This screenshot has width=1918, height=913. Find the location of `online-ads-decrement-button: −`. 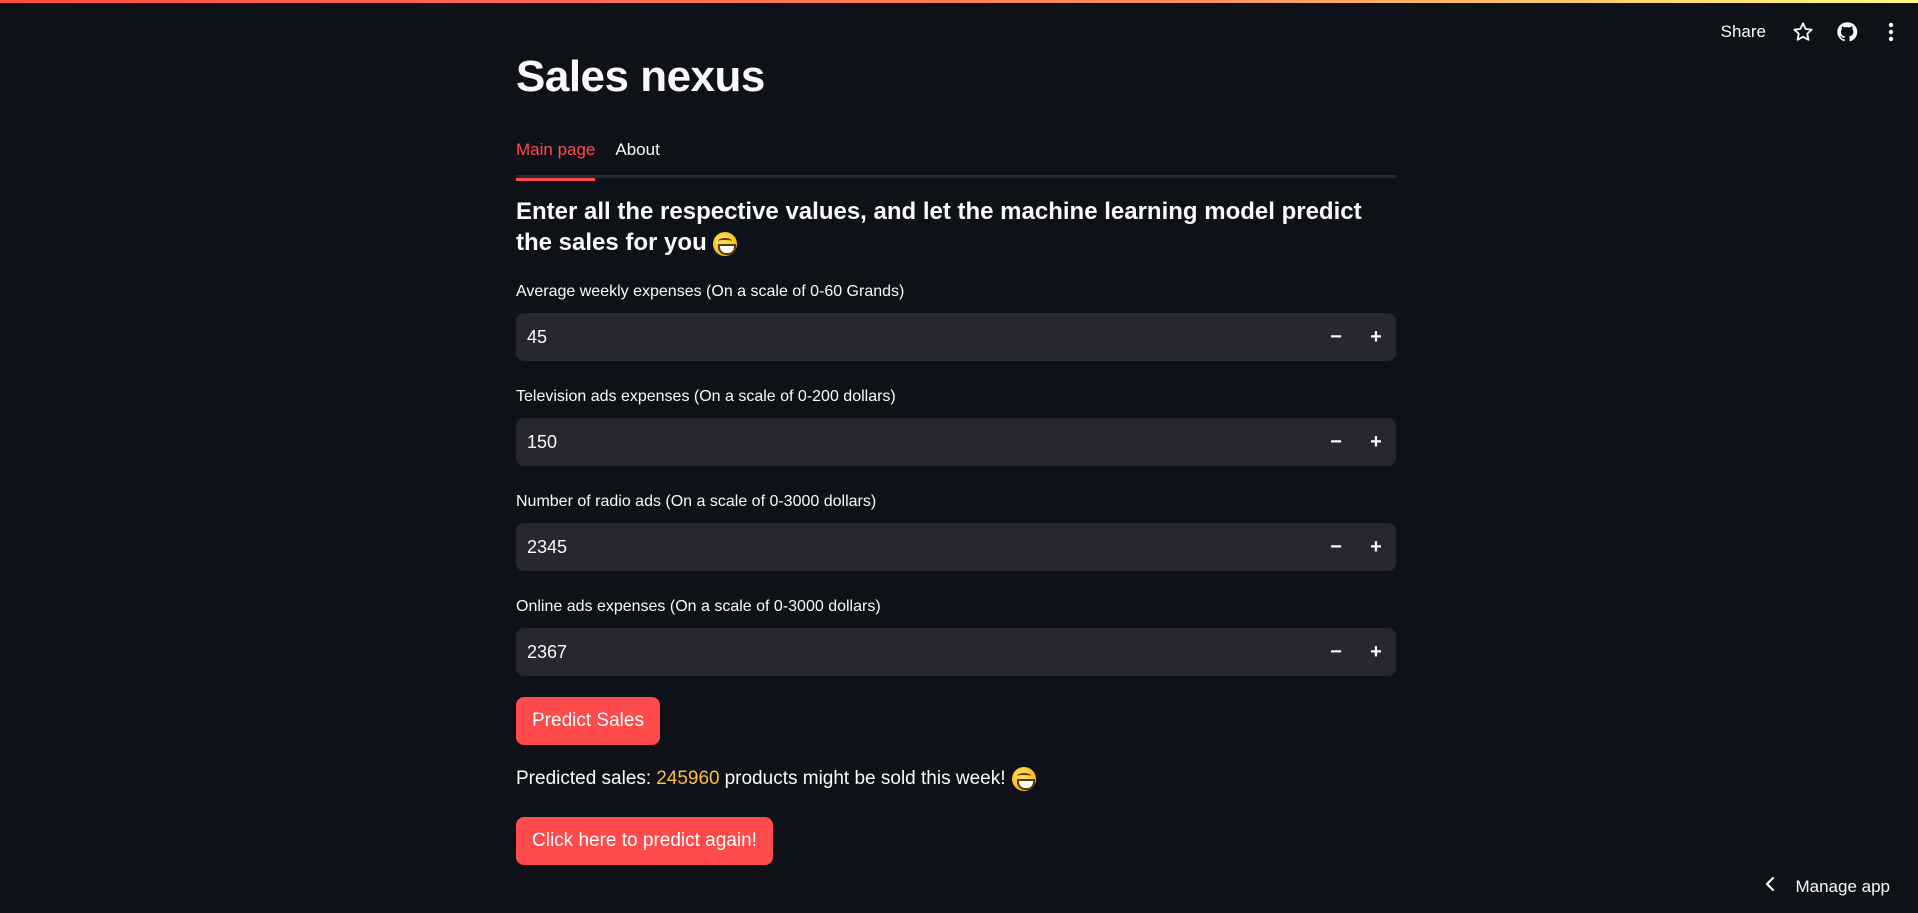

online-ads-decrement-button: − is located at coordinates (1336, 652).